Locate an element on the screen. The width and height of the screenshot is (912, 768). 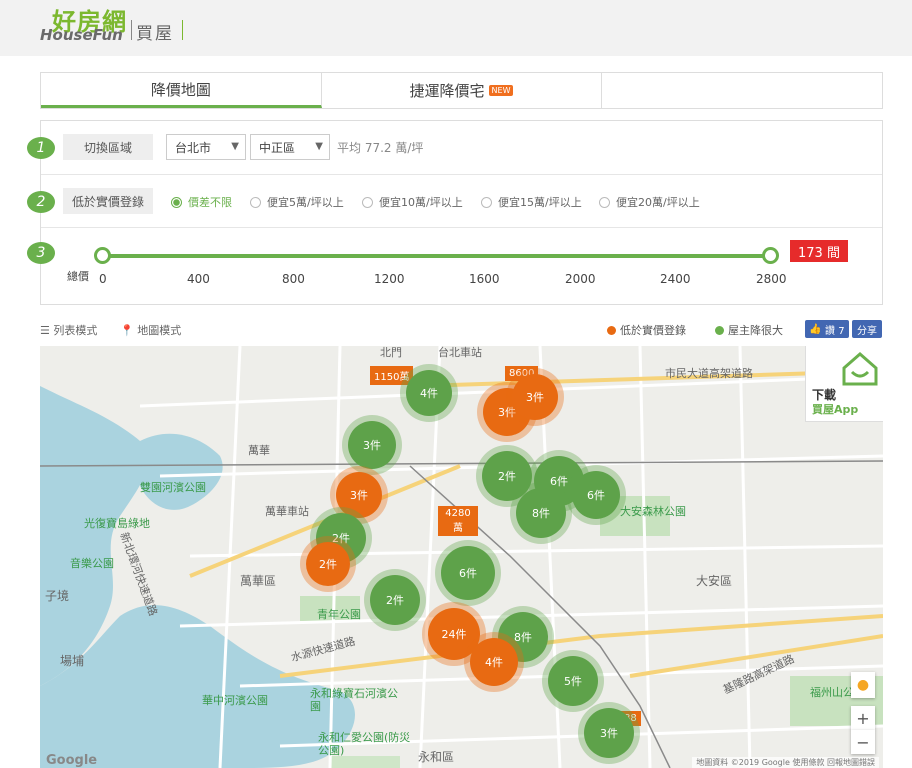
result-count-badge: 173 間 is located at coordinates (819, 251).